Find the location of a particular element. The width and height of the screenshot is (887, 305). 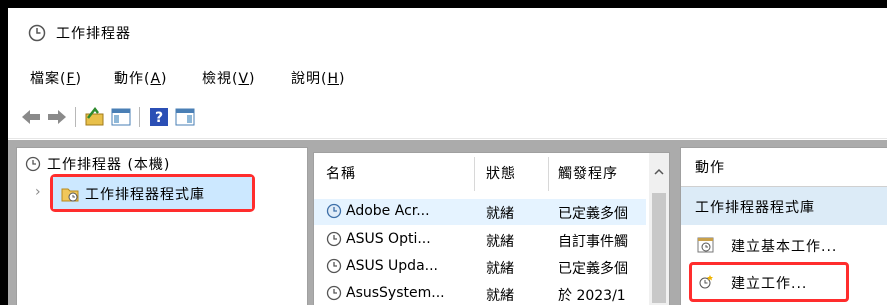

task-trigger: 於 2023/1 is located at coordinates (592, 296).